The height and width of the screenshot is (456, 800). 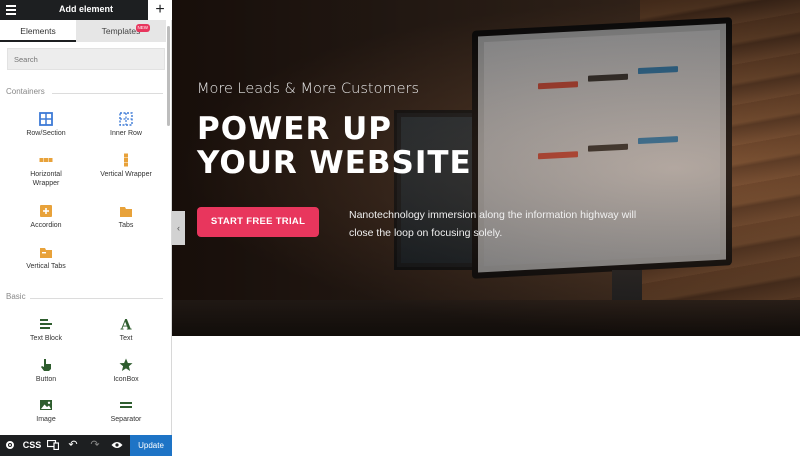 What do you see at coordinates (126, 405) in the screenshot?
I see `separator-icon` at bounding box center [126, 405].